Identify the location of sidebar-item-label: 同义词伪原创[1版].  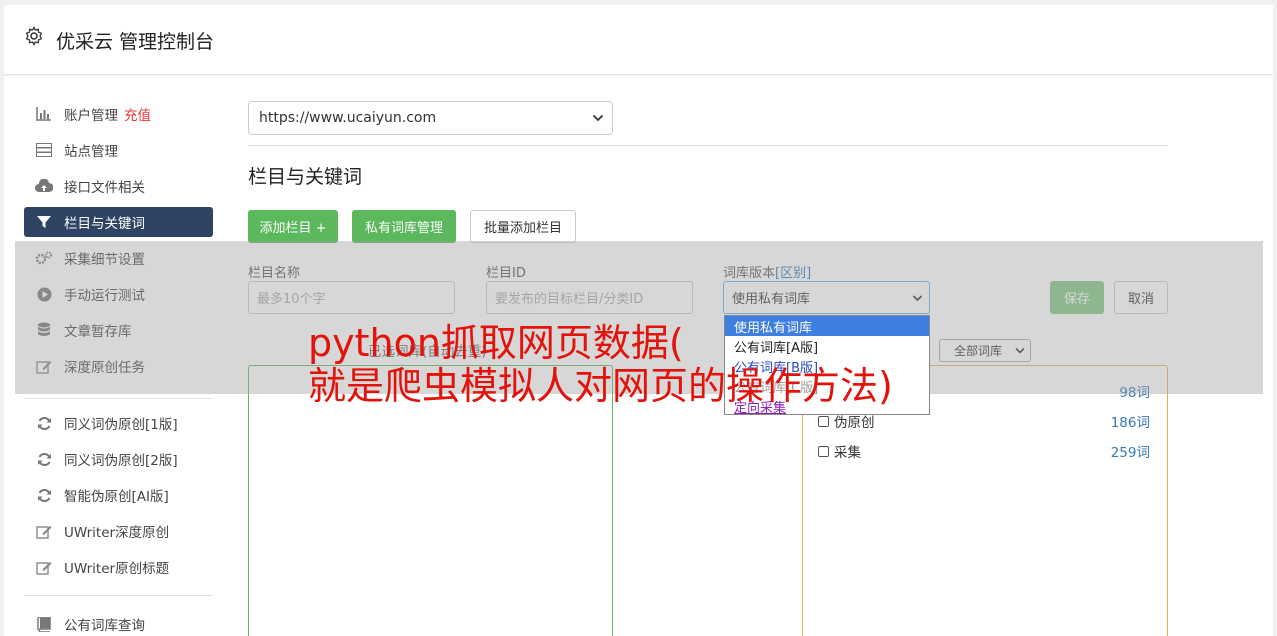
(121, 425).